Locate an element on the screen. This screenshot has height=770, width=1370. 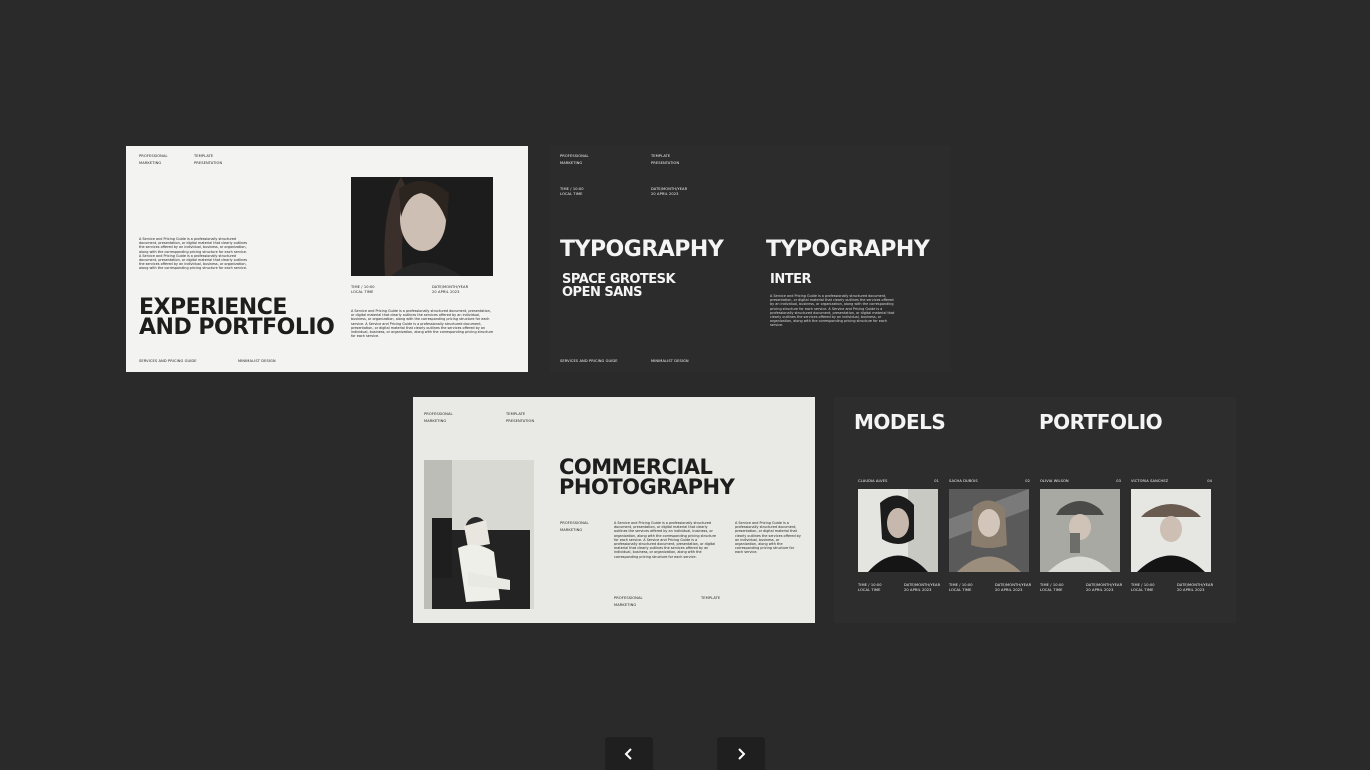
typography-title-left: TYPOGRAPHY is located at coordinates (642, 249).